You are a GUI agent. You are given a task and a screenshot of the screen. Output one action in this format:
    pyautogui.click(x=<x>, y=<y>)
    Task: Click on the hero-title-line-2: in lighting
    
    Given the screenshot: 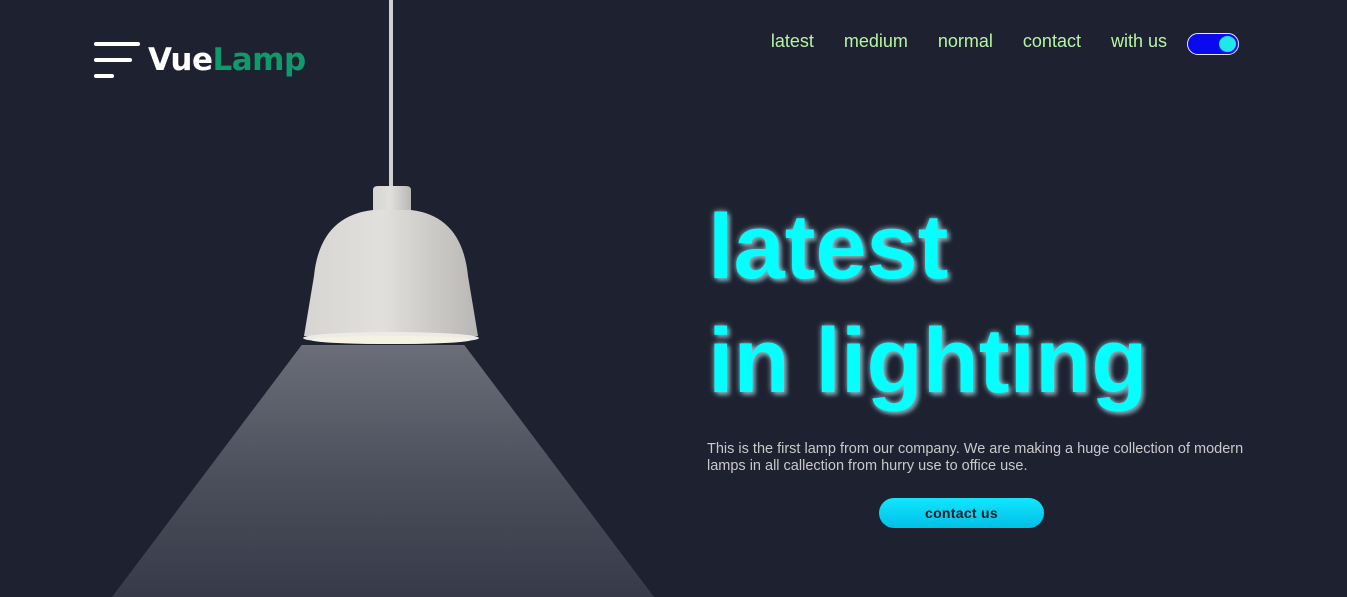 What is the action you would take?
    pyautogui.click(x=928, y=361)
    